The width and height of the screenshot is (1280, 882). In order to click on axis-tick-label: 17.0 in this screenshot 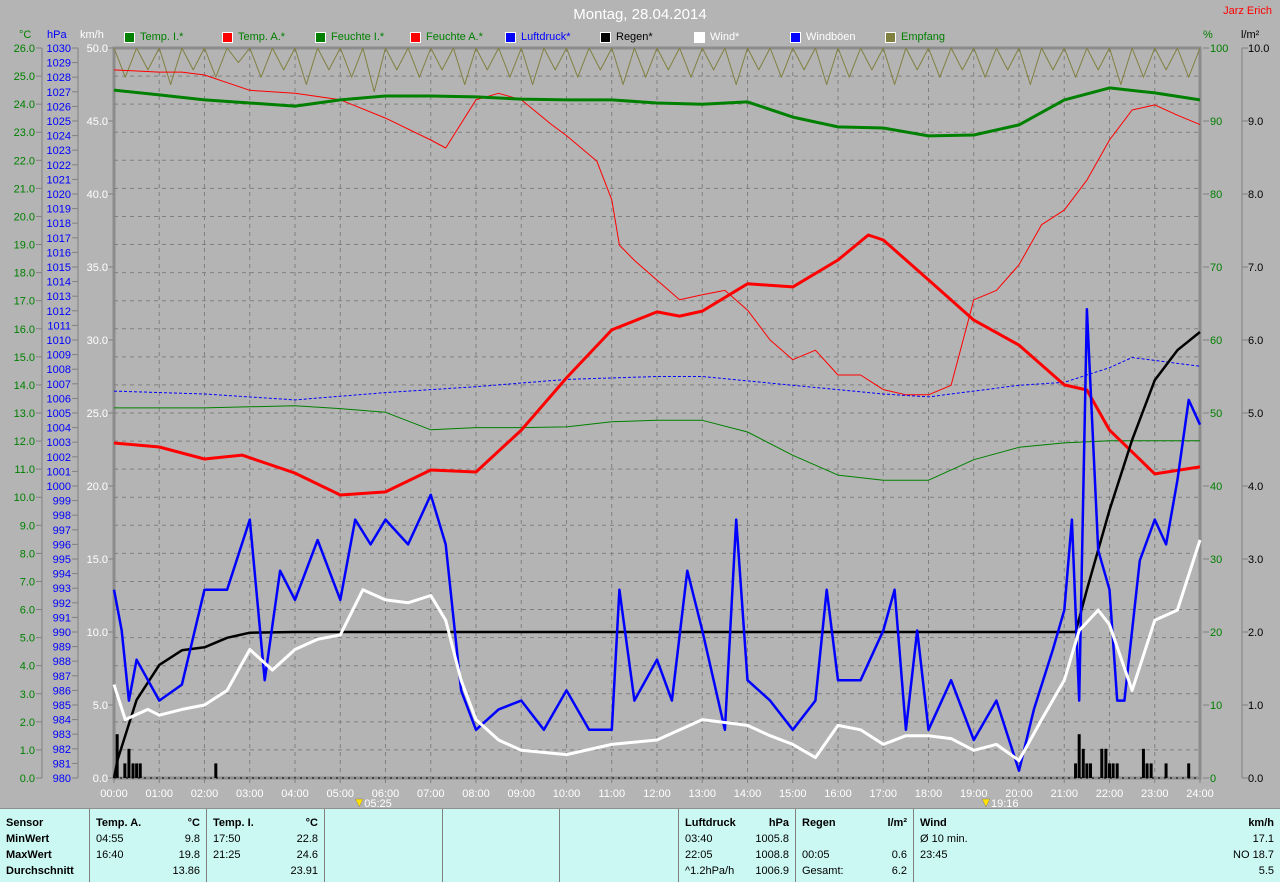, I will do `click(24, 302)`.